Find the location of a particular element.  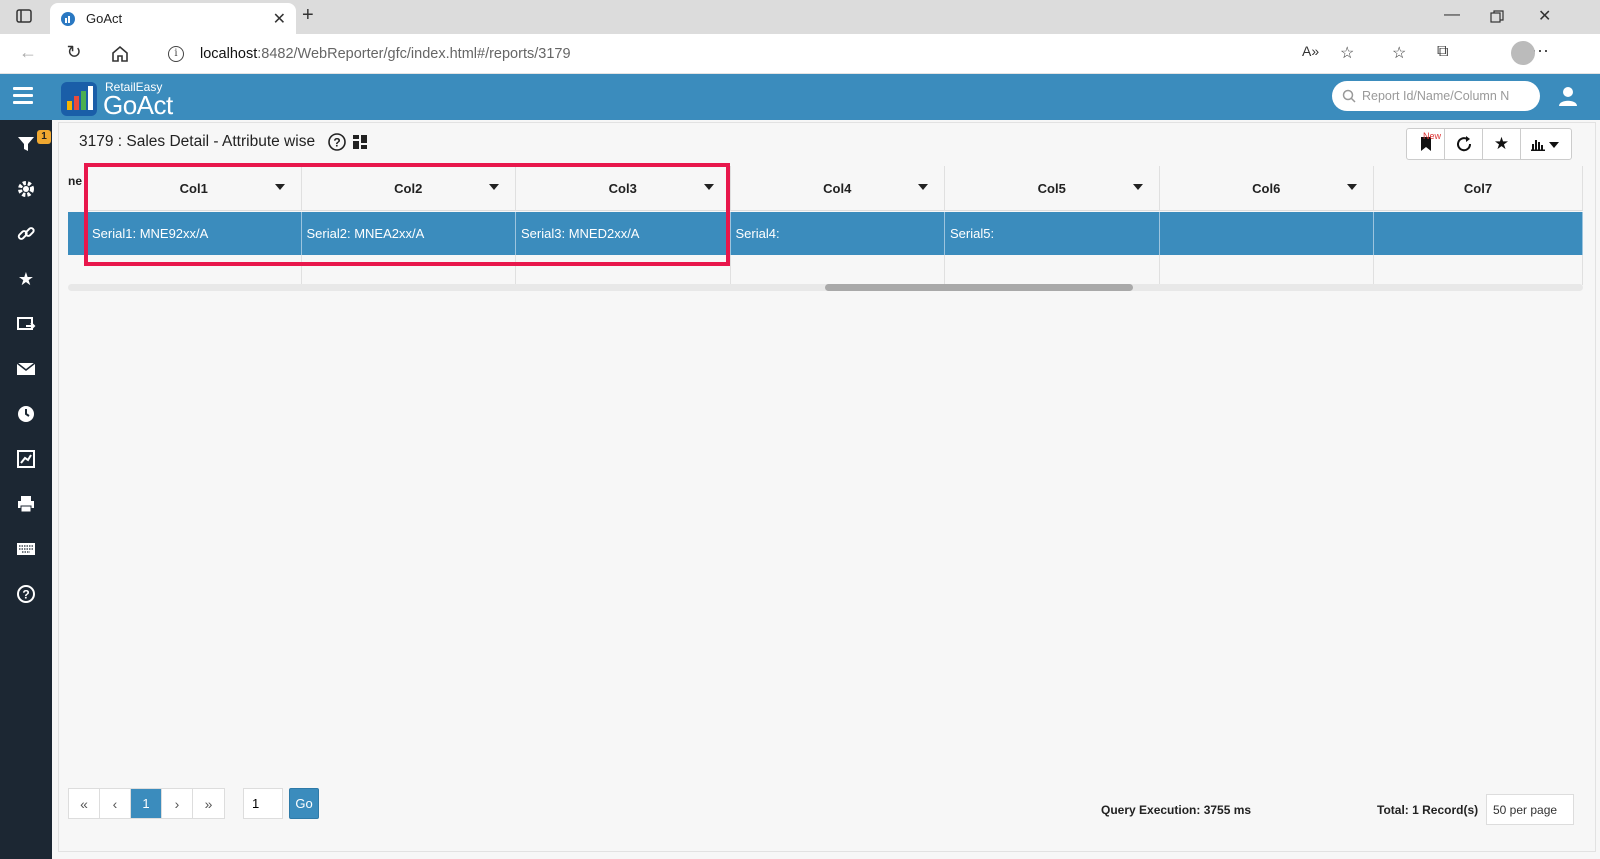

next-page-button: › is located at coordinates (177, 803).